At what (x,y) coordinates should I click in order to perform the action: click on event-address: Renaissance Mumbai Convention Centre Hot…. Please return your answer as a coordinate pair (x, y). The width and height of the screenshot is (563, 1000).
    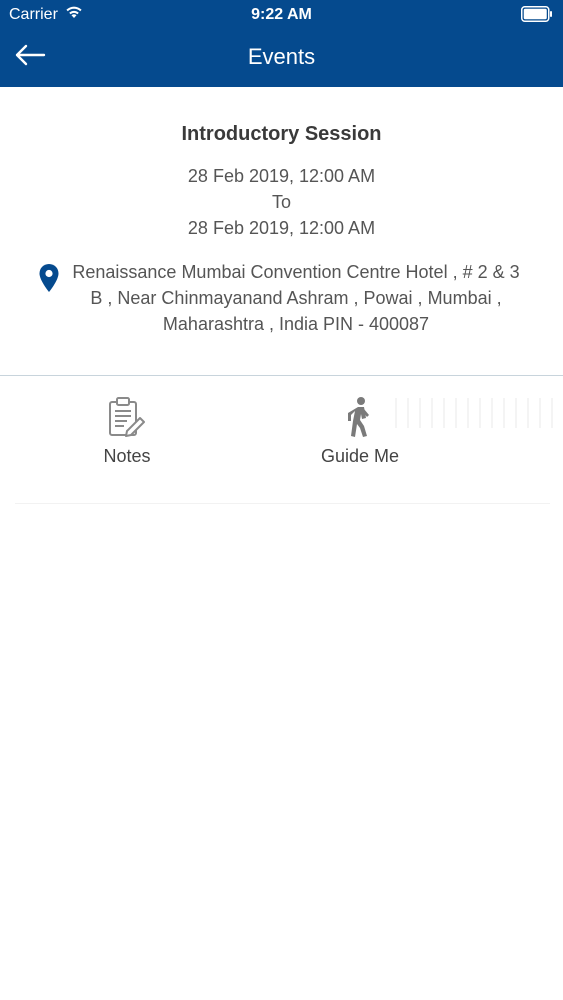
    Looking at the image, I should click on (296, 298).